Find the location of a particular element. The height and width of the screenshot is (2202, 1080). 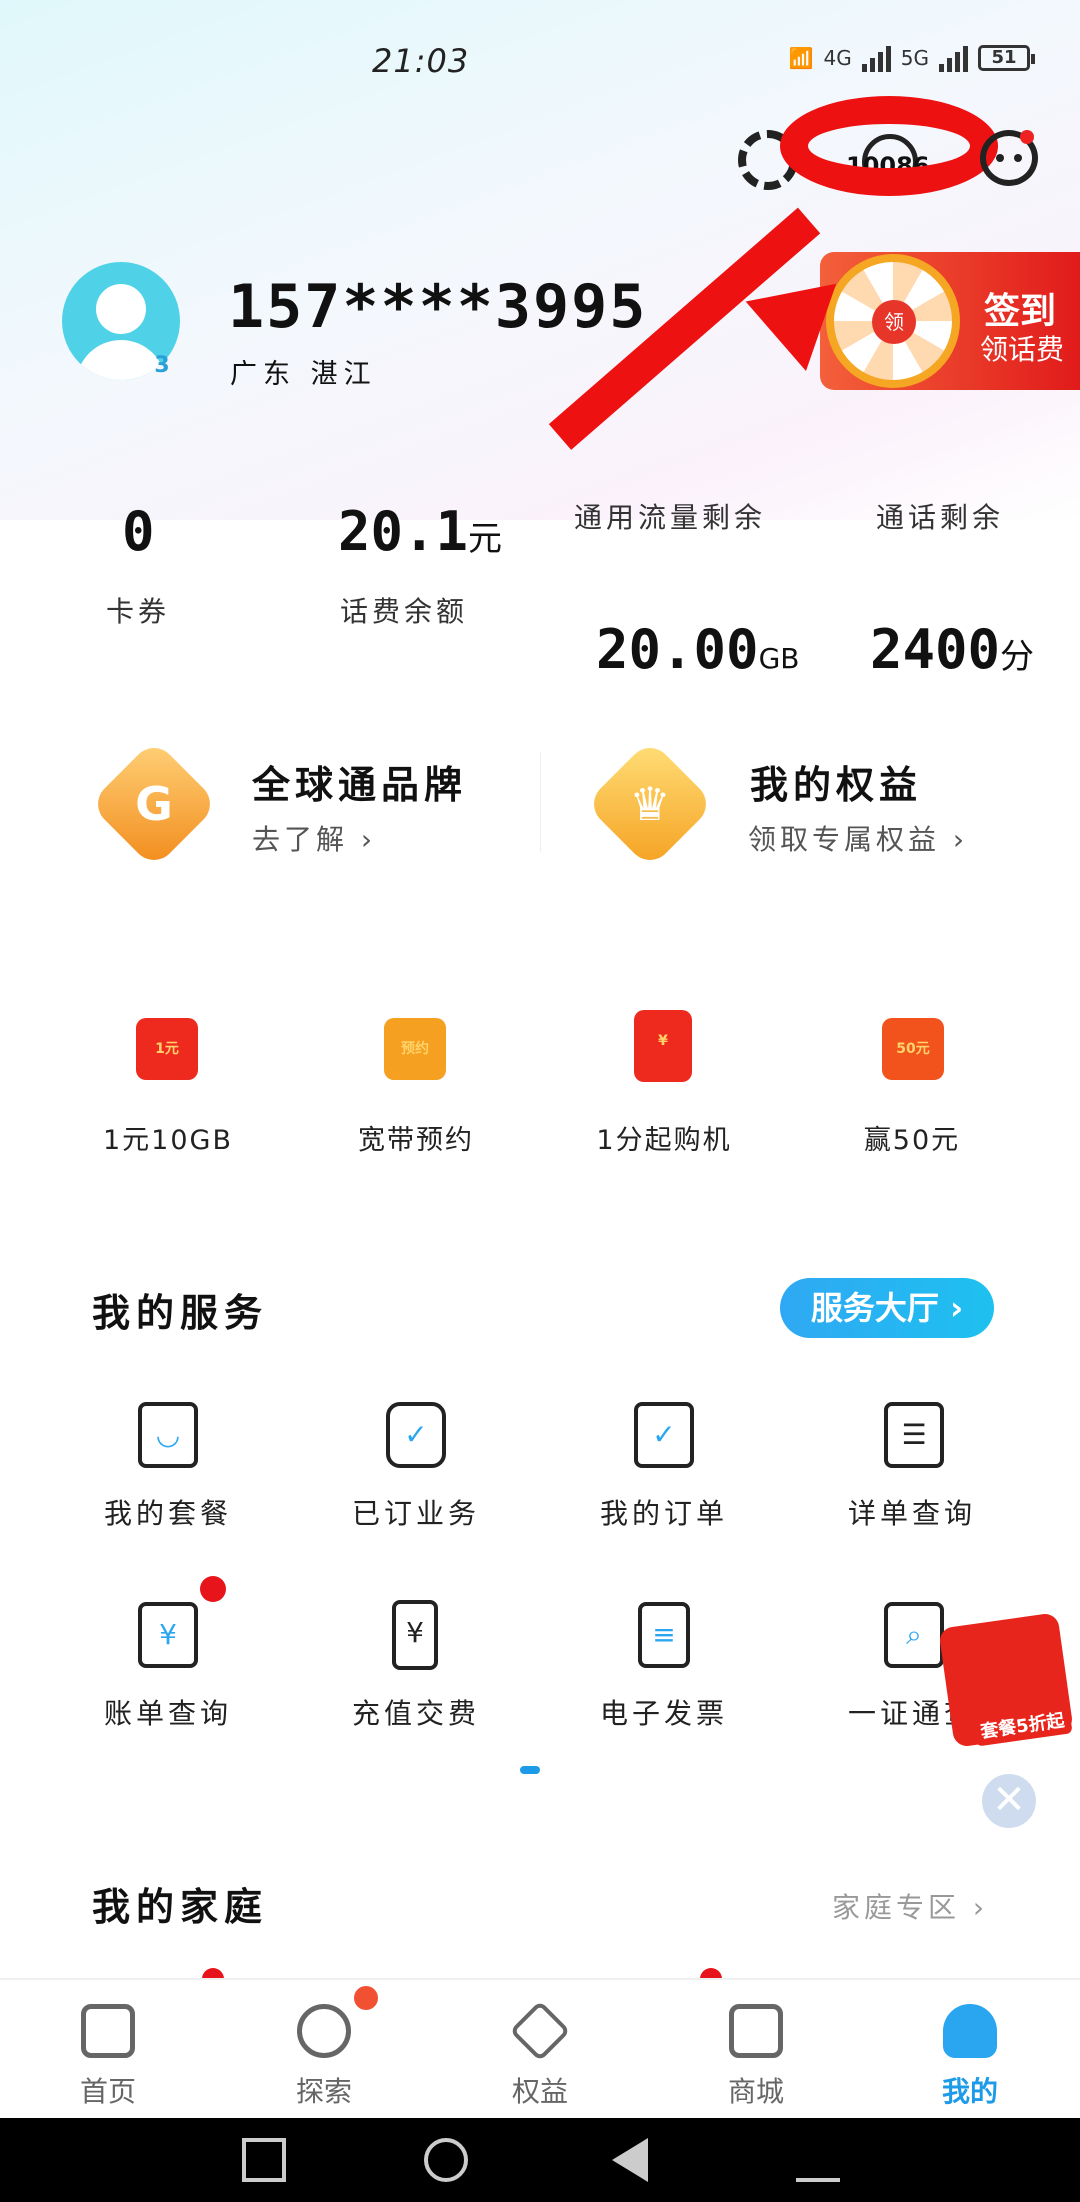

service-item-subscriptions: 已订业务 is located at coordinates (416, 1512).